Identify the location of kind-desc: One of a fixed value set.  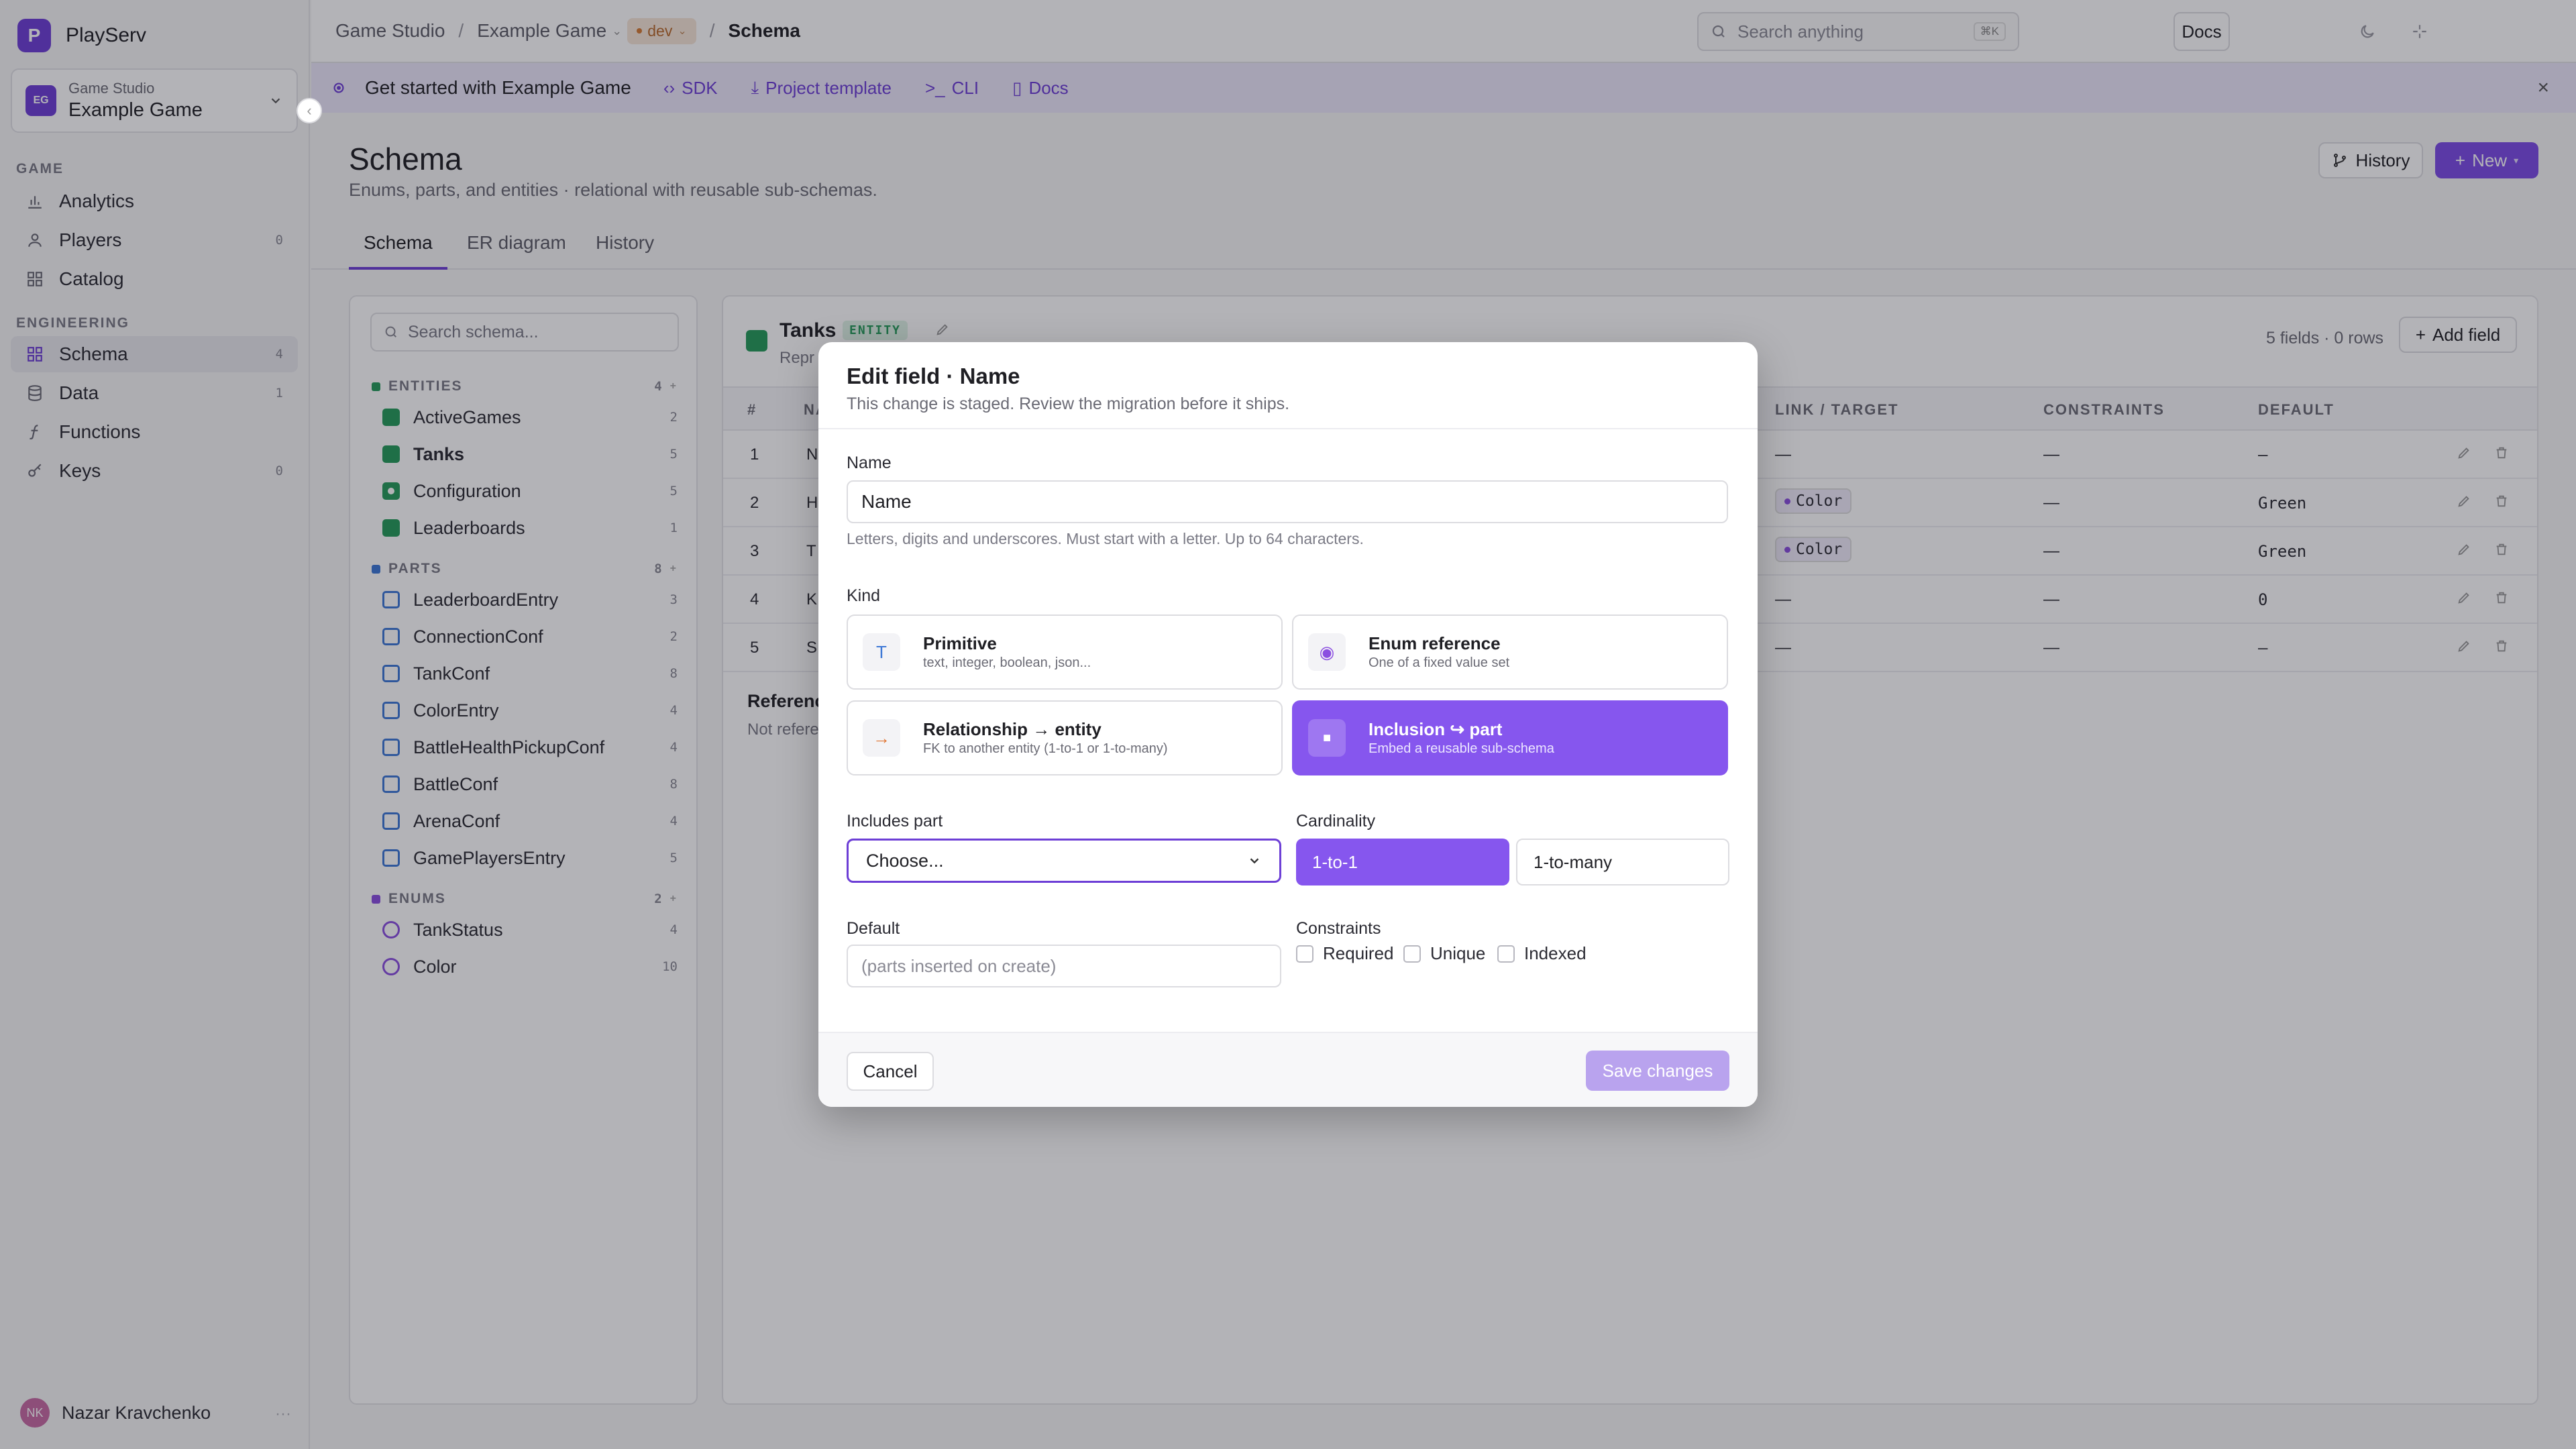
(1439, 662).